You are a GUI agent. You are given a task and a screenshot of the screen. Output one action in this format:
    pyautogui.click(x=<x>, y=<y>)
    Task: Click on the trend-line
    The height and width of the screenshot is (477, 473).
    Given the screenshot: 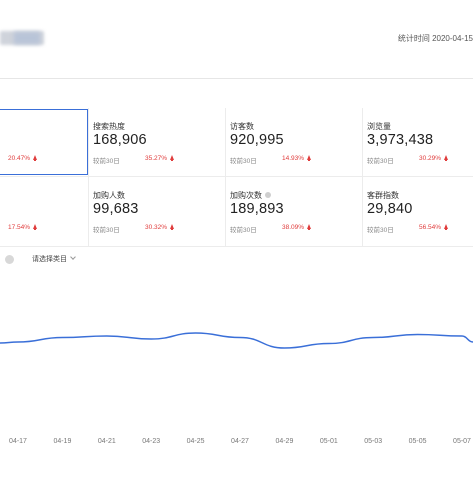 What is the action you would take?
    pyautogui.click(x=236, y=340)
    